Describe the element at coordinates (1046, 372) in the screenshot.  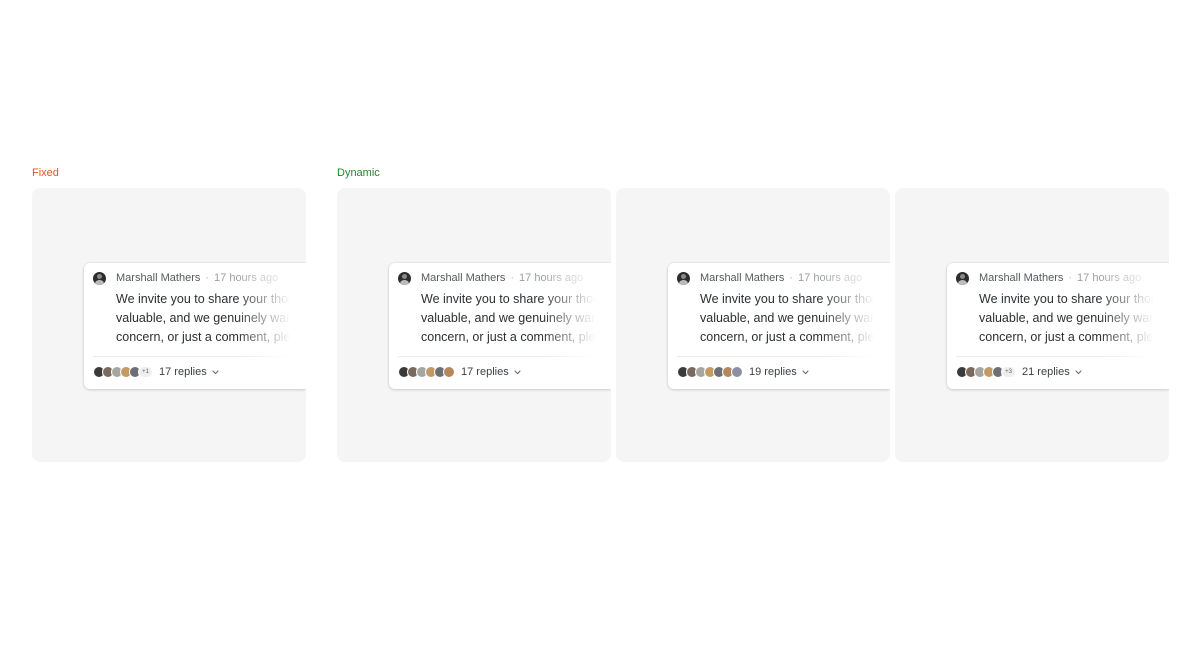
I see `replies-label: 21 replies` at that location.